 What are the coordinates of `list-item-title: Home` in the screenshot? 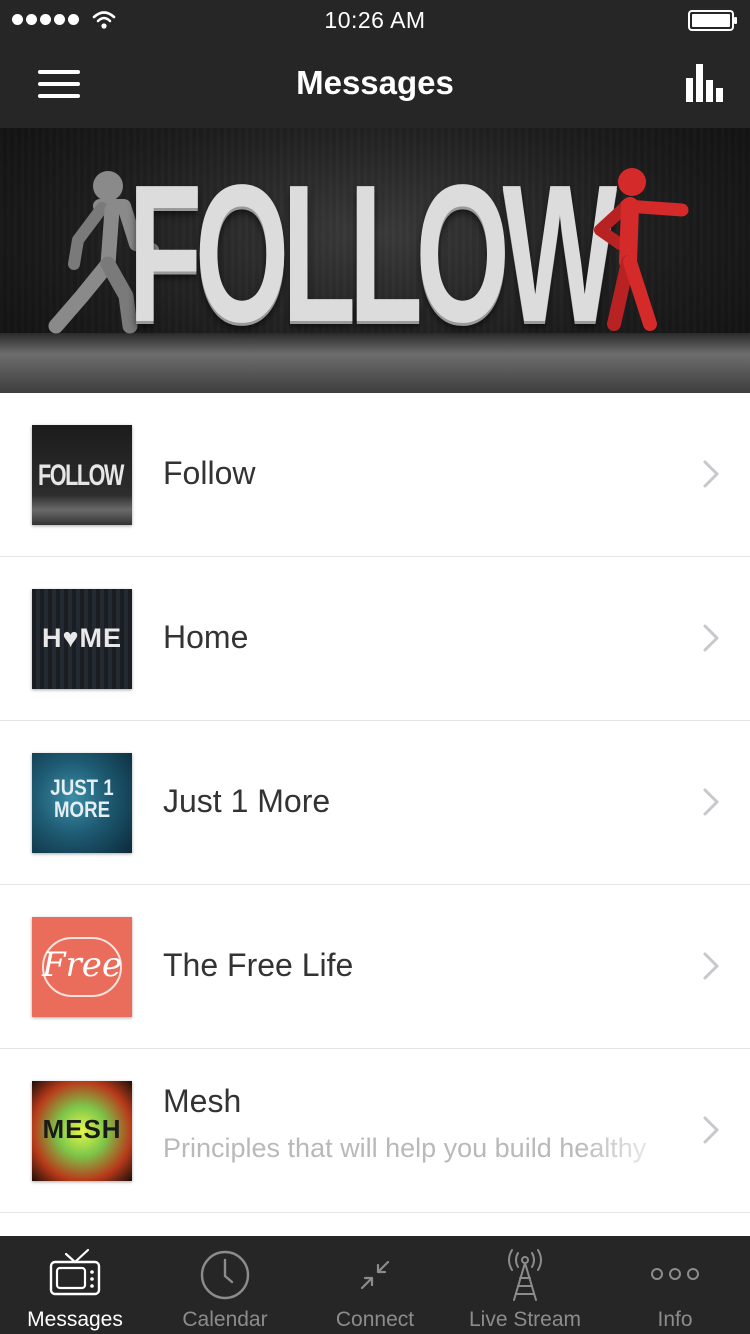 It's located at (206, 637).